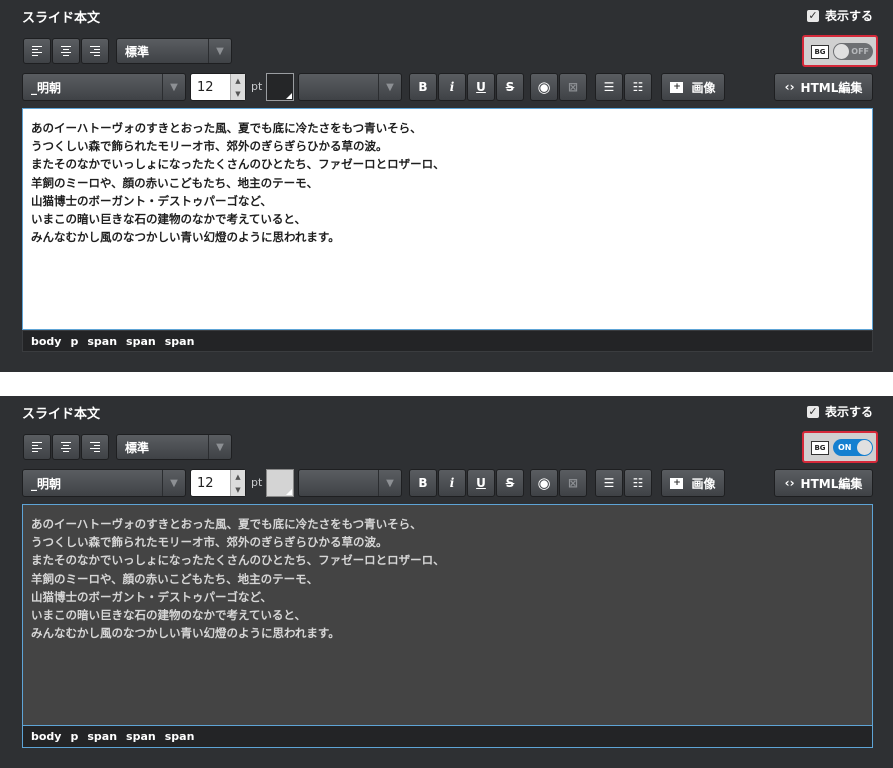  I want to click on switch-knob, so click(841, 51).